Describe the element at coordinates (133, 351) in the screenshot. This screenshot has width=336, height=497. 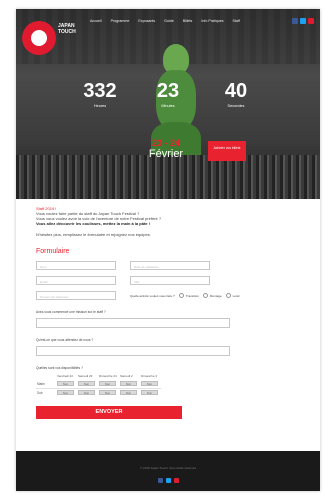
I see `expectations-textarea` at that location.